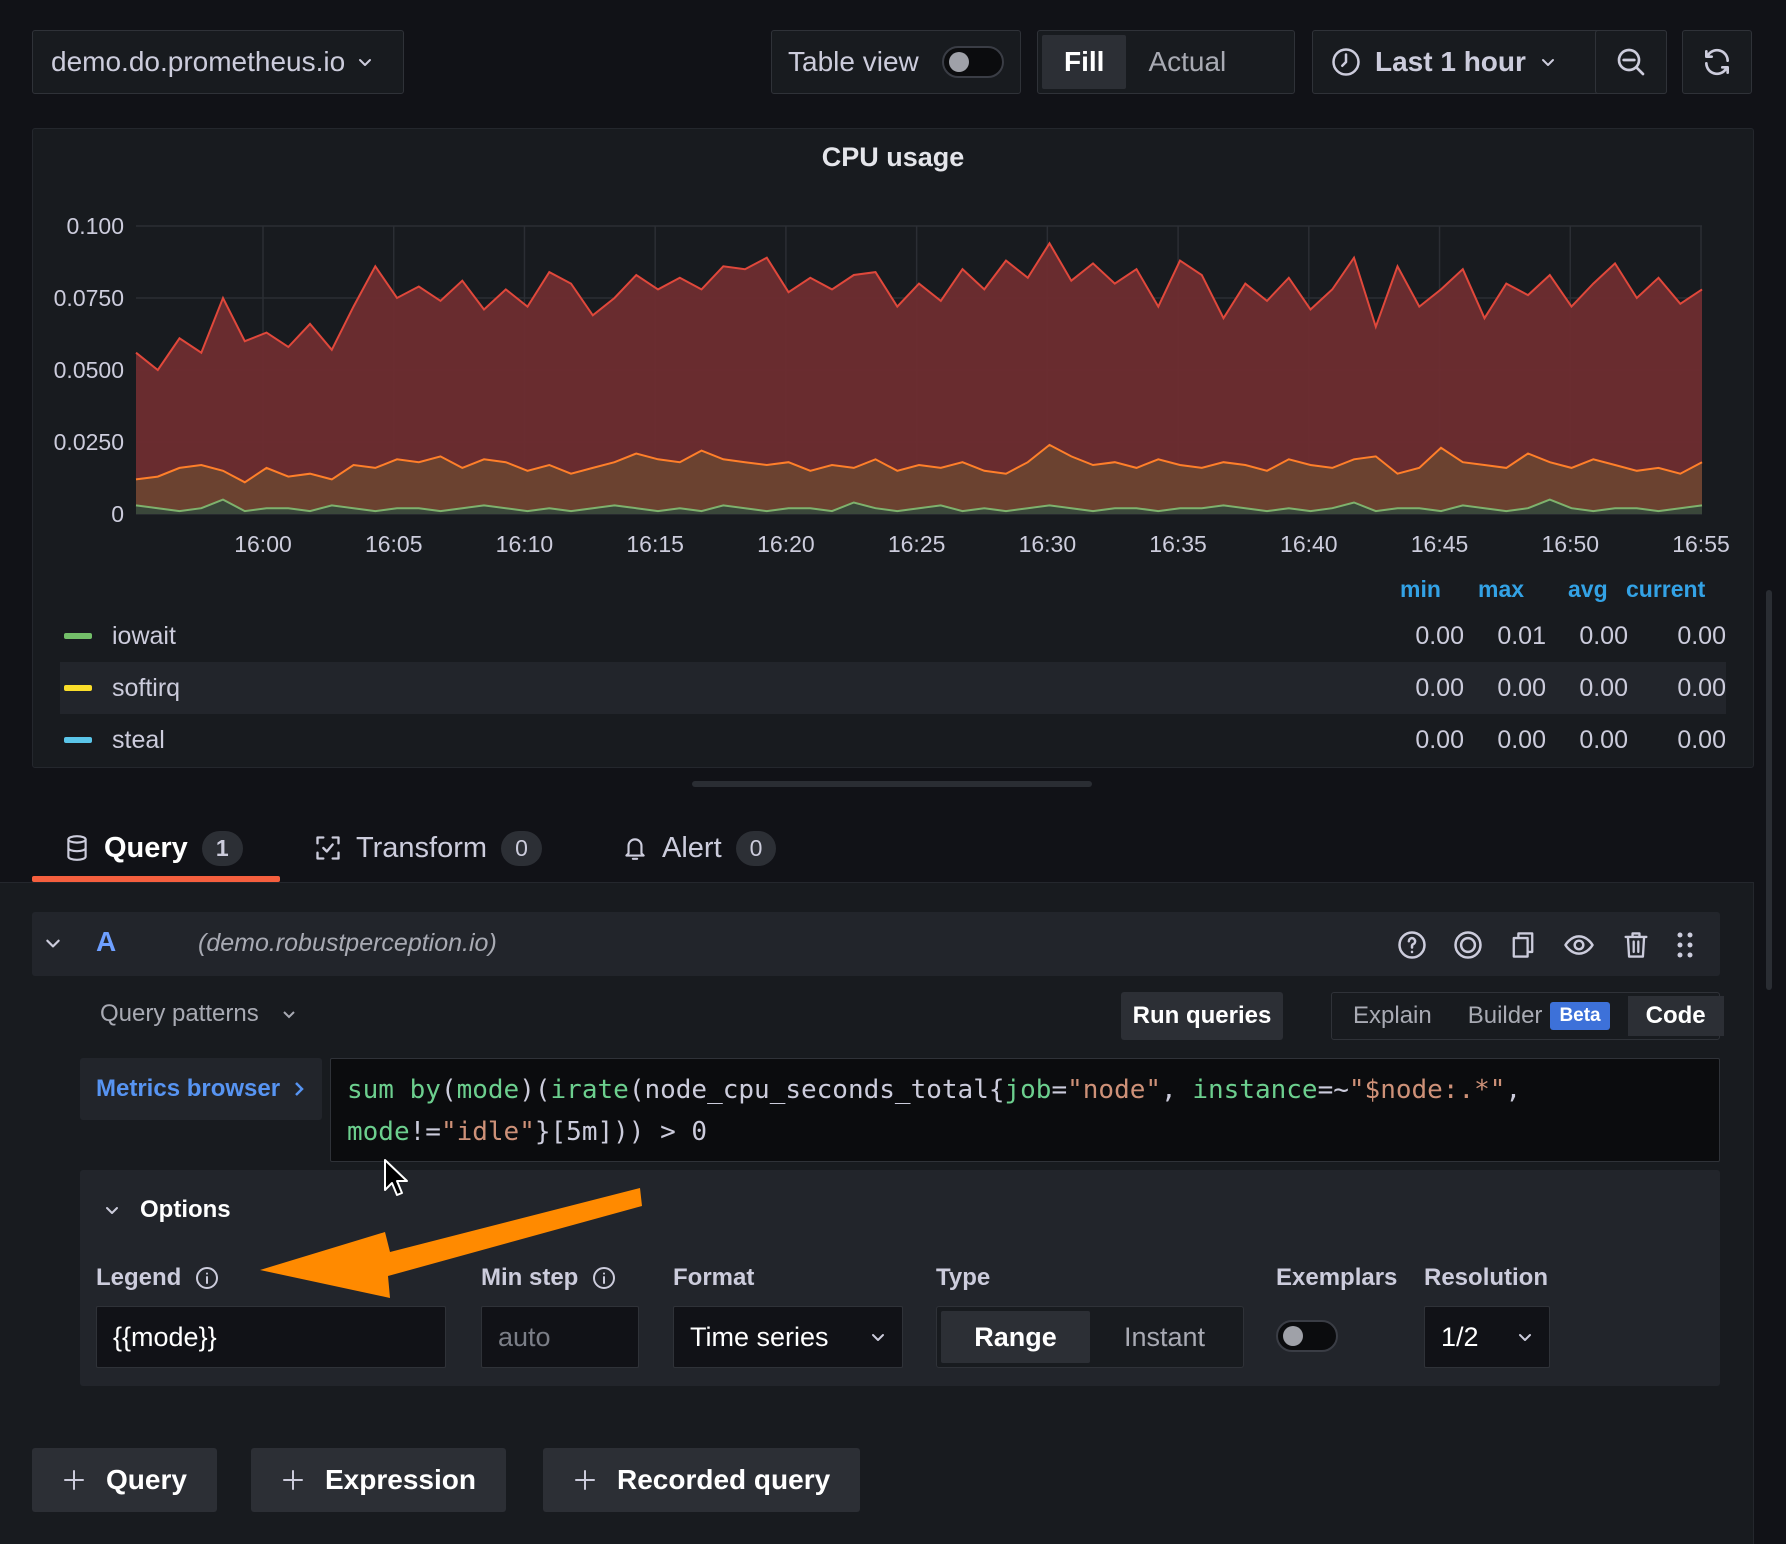  What do you see at coordinates (378, 1480) in the screenshot?
I see `add-expression-button: Expression` at bounding box center [378, 1480].